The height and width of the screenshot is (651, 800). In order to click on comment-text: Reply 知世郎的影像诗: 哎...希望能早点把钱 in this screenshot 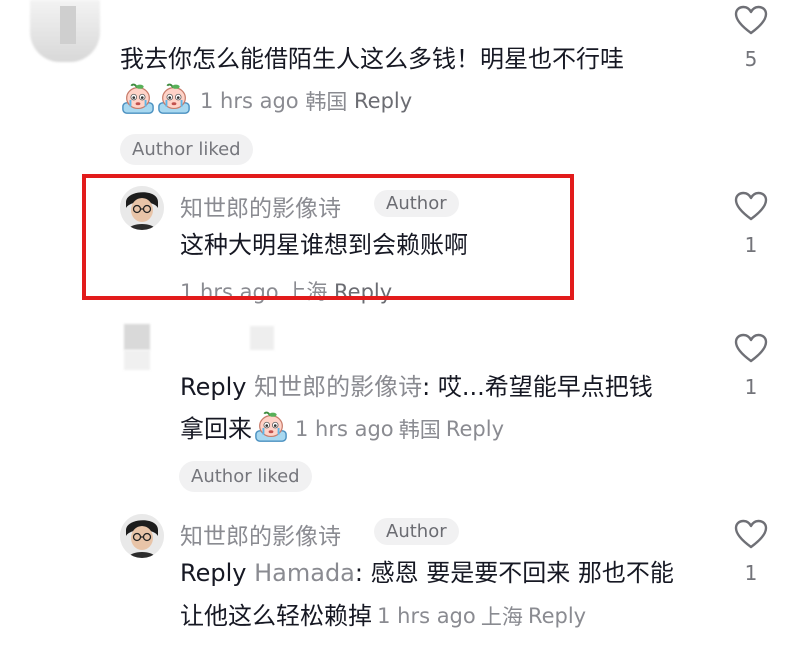, I will do `click(416, 387)`.